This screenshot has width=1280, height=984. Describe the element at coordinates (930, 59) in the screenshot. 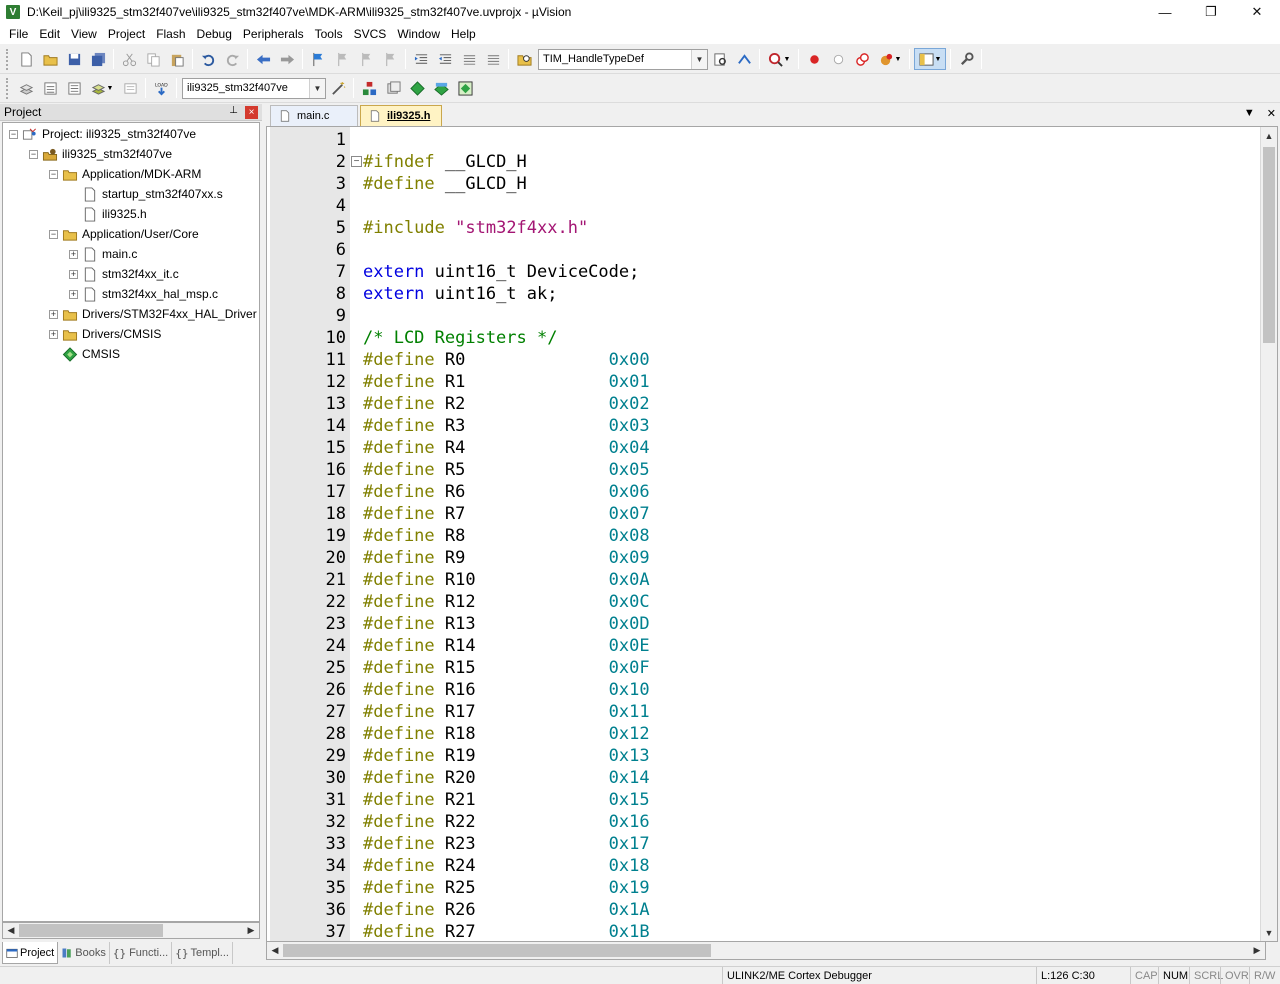

I see `window-layout-button: ▼` at that location.